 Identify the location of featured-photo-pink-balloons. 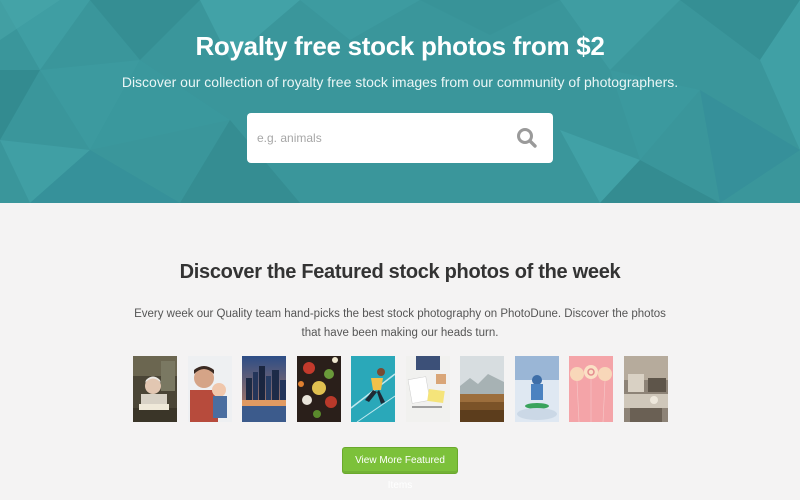
(591, 389).